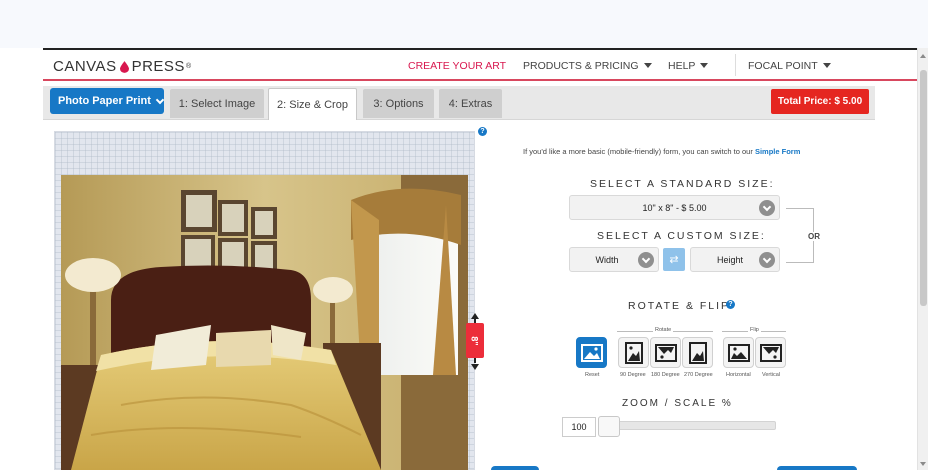 The image size is (928, 470). I want to click on custom-size-title: SELECT A CUSTOM SIZE:, so click(681, 236).